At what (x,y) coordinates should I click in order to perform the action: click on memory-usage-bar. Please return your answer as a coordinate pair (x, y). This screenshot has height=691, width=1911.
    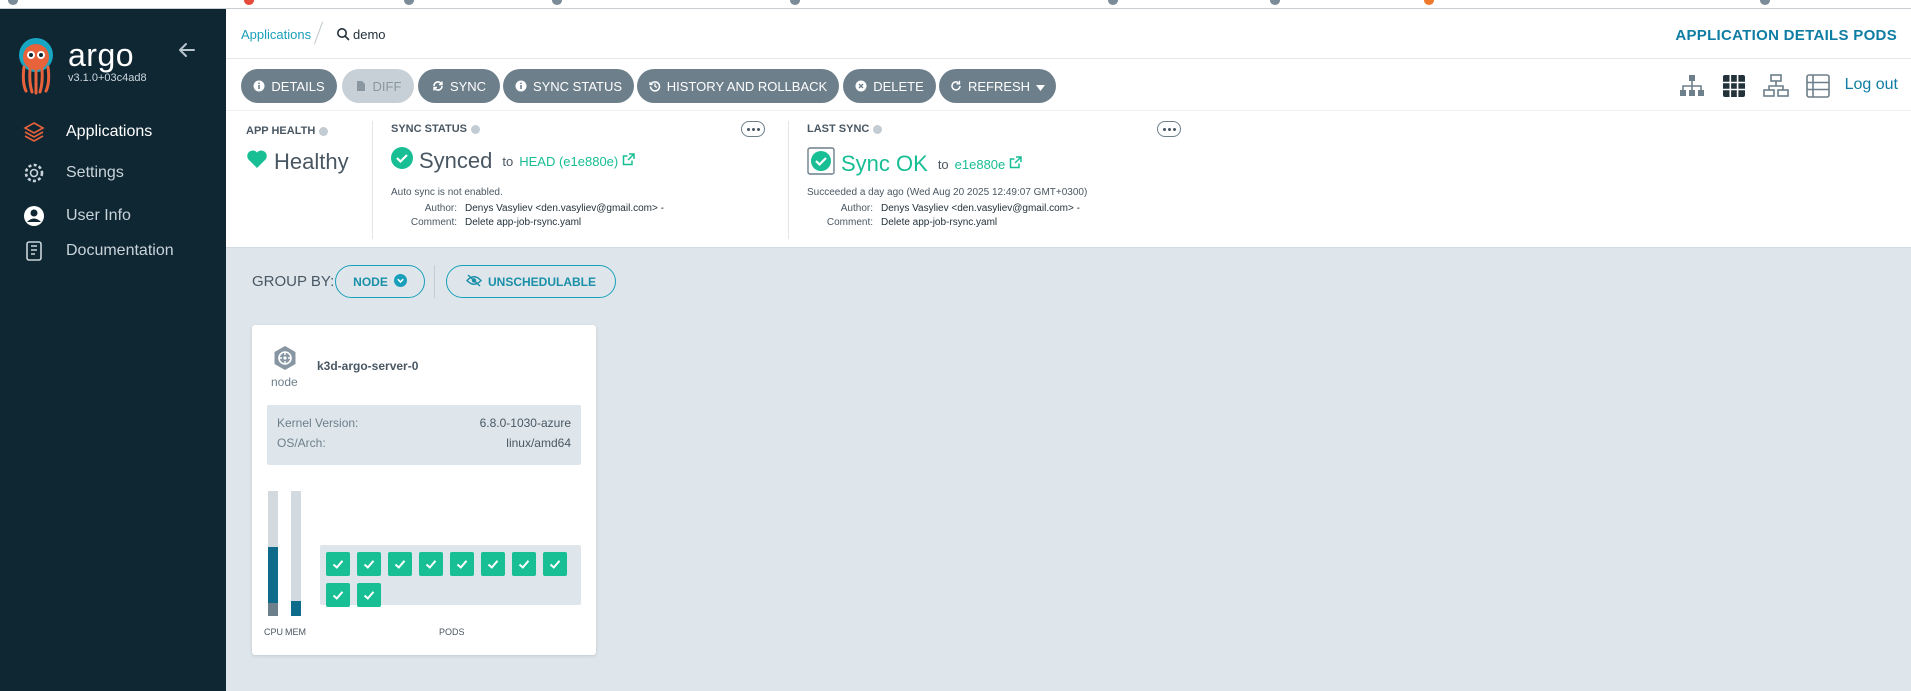
    Looking at the image, I should click on (296, 553).